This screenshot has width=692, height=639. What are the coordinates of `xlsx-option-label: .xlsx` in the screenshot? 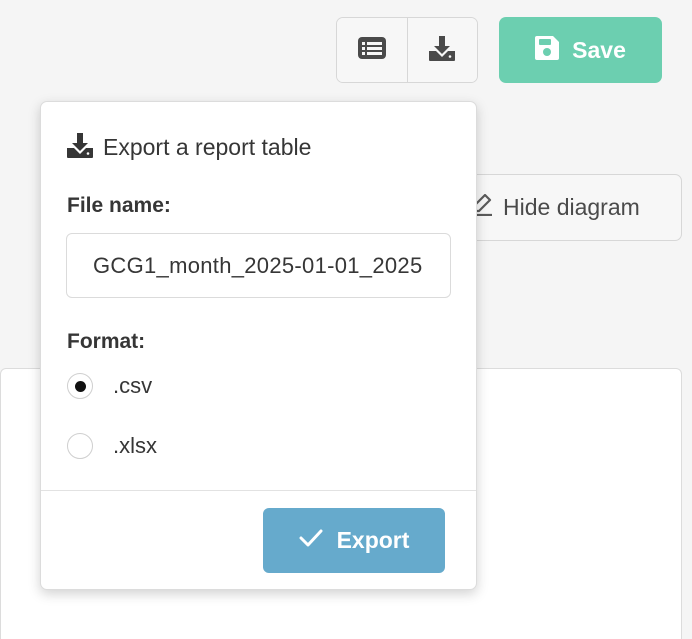 It's located at (135, 445).